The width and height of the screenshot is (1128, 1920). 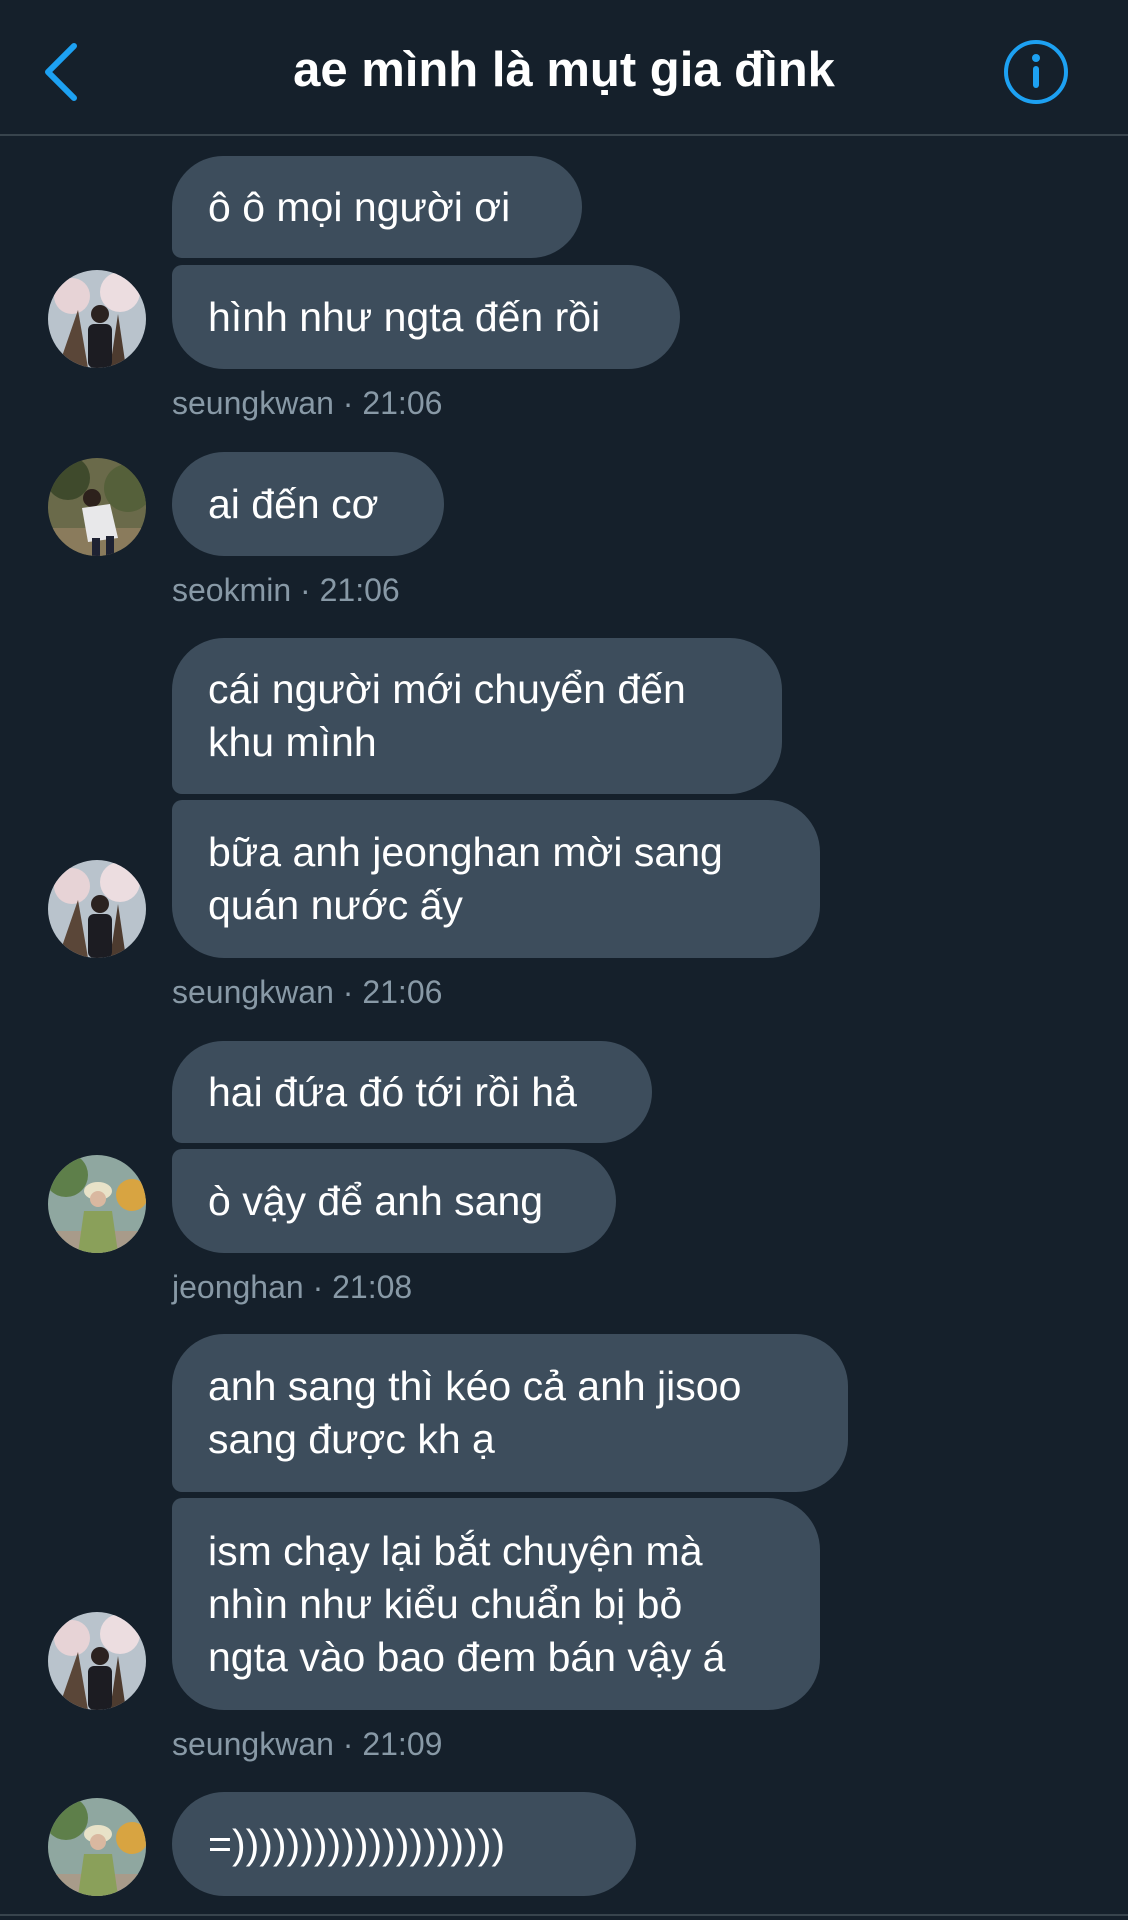 I want to click on message-text-line: ism chạy lại bắt chuyện mà, so click(x=455, y=1550).